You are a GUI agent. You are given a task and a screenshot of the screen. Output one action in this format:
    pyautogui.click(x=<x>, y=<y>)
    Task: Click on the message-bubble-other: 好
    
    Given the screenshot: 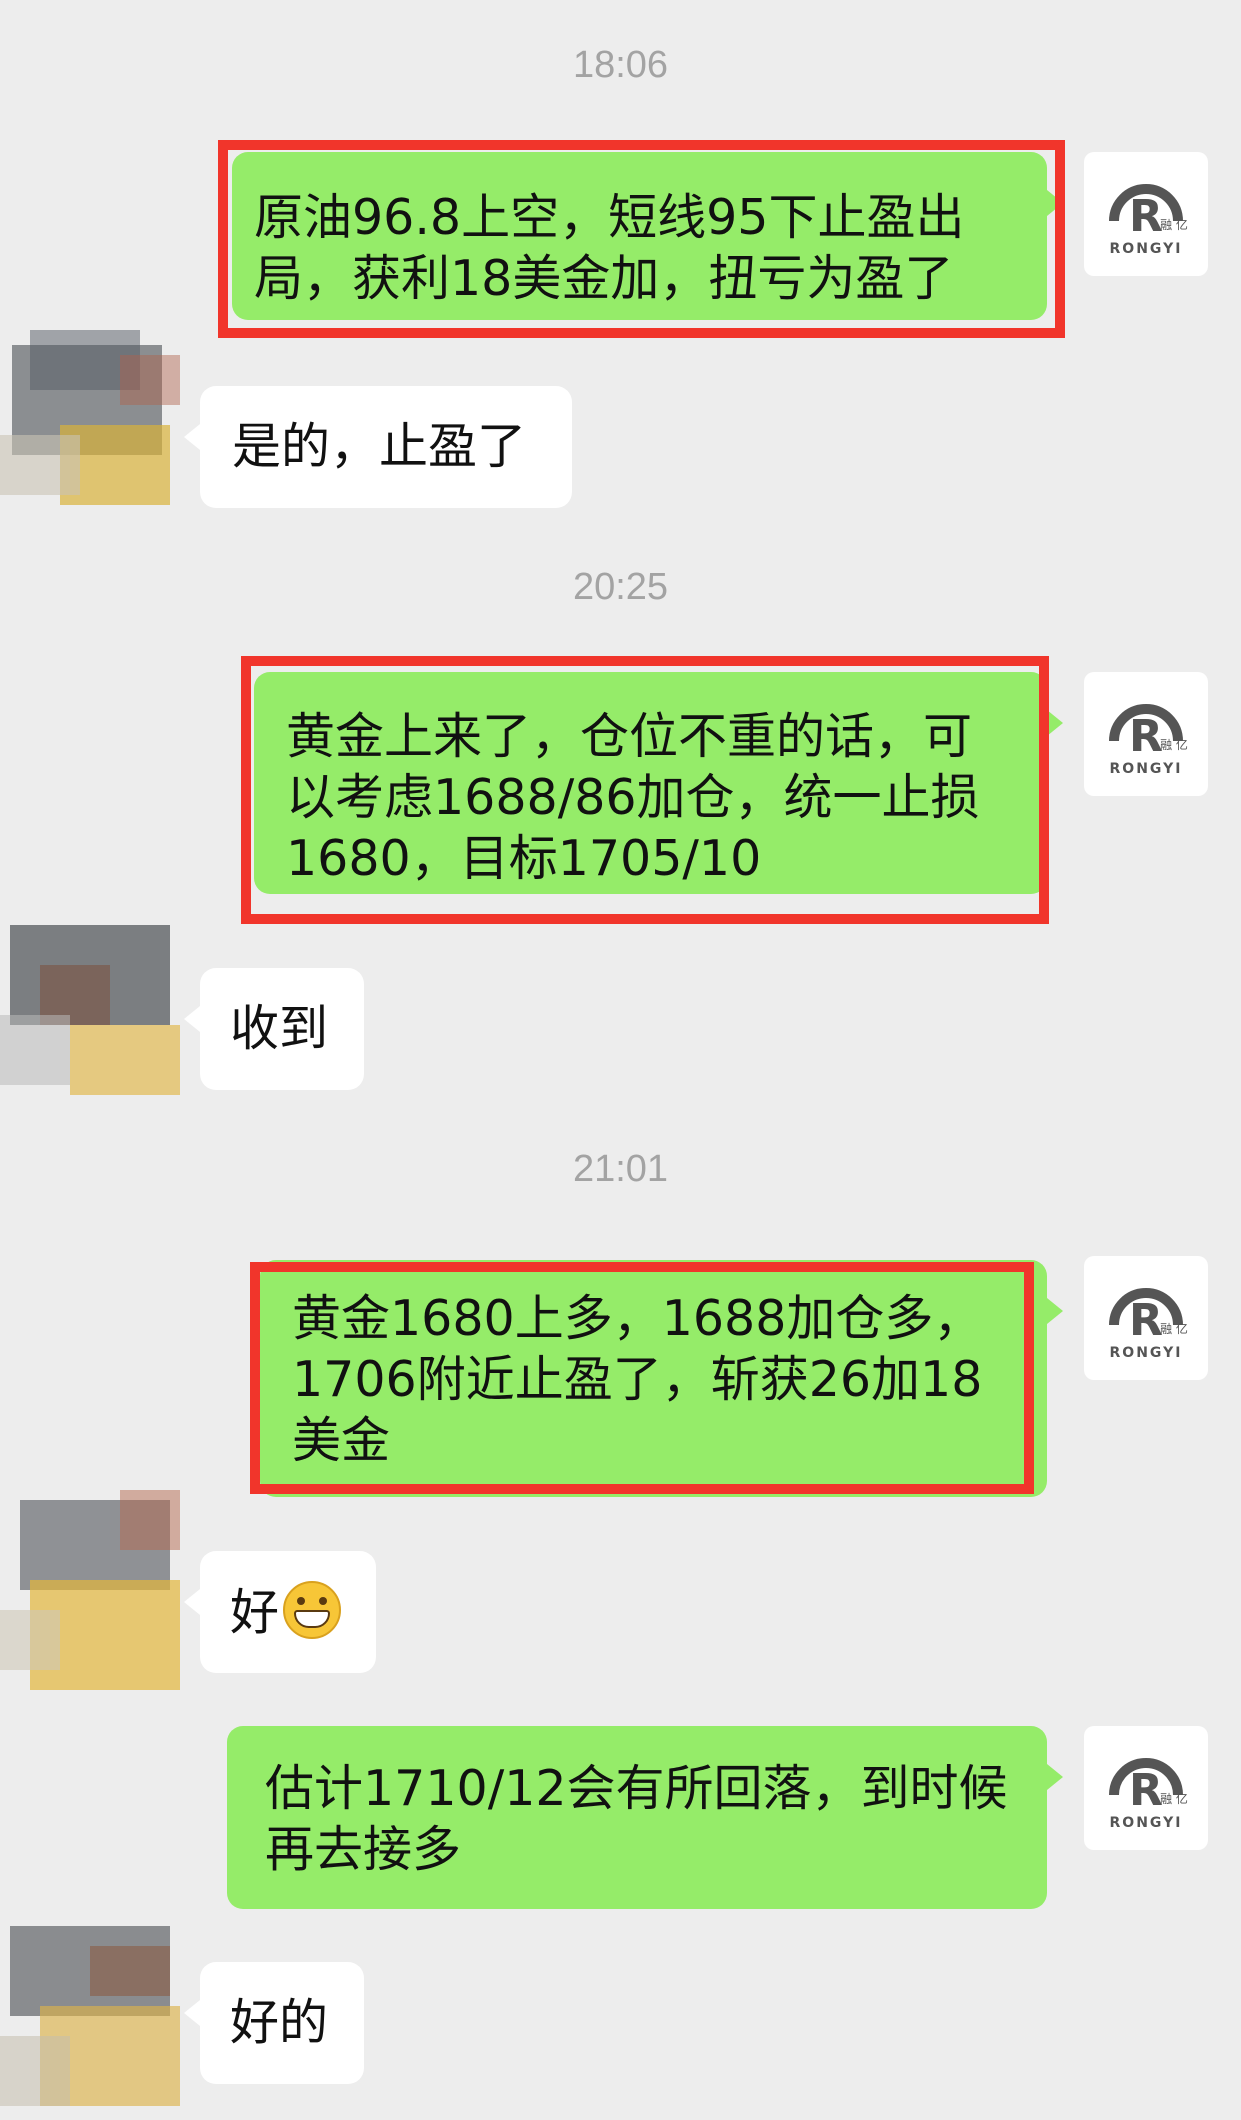 What is the action you would take?
    pyautogui.click(x=280, y=1612)
    